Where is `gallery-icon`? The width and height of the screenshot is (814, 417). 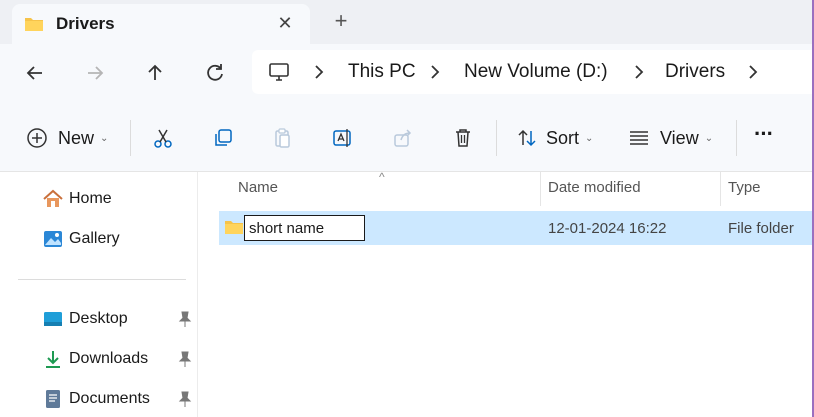 gallery-icon is located at coordinates (53, 239).